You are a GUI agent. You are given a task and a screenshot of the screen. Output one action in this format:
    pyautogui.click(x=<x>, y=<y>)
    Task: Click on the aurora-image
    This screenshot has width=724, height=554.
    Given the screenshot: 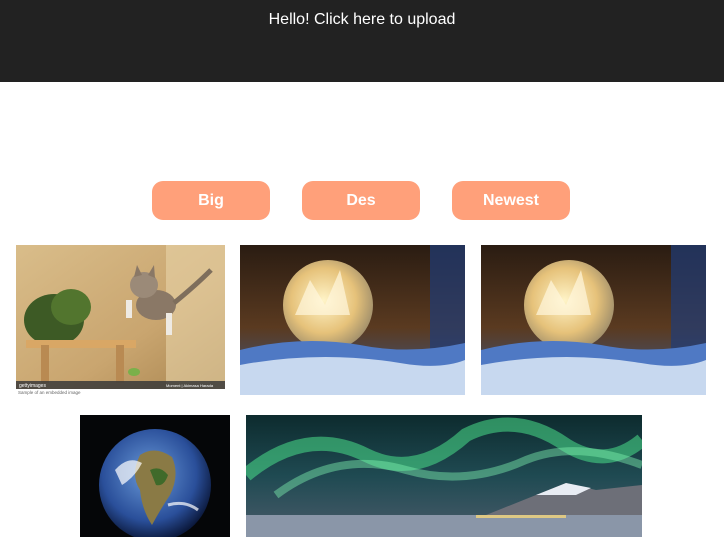 What is the action you would take?
    pyautogui.click(x=444, y=476)
    